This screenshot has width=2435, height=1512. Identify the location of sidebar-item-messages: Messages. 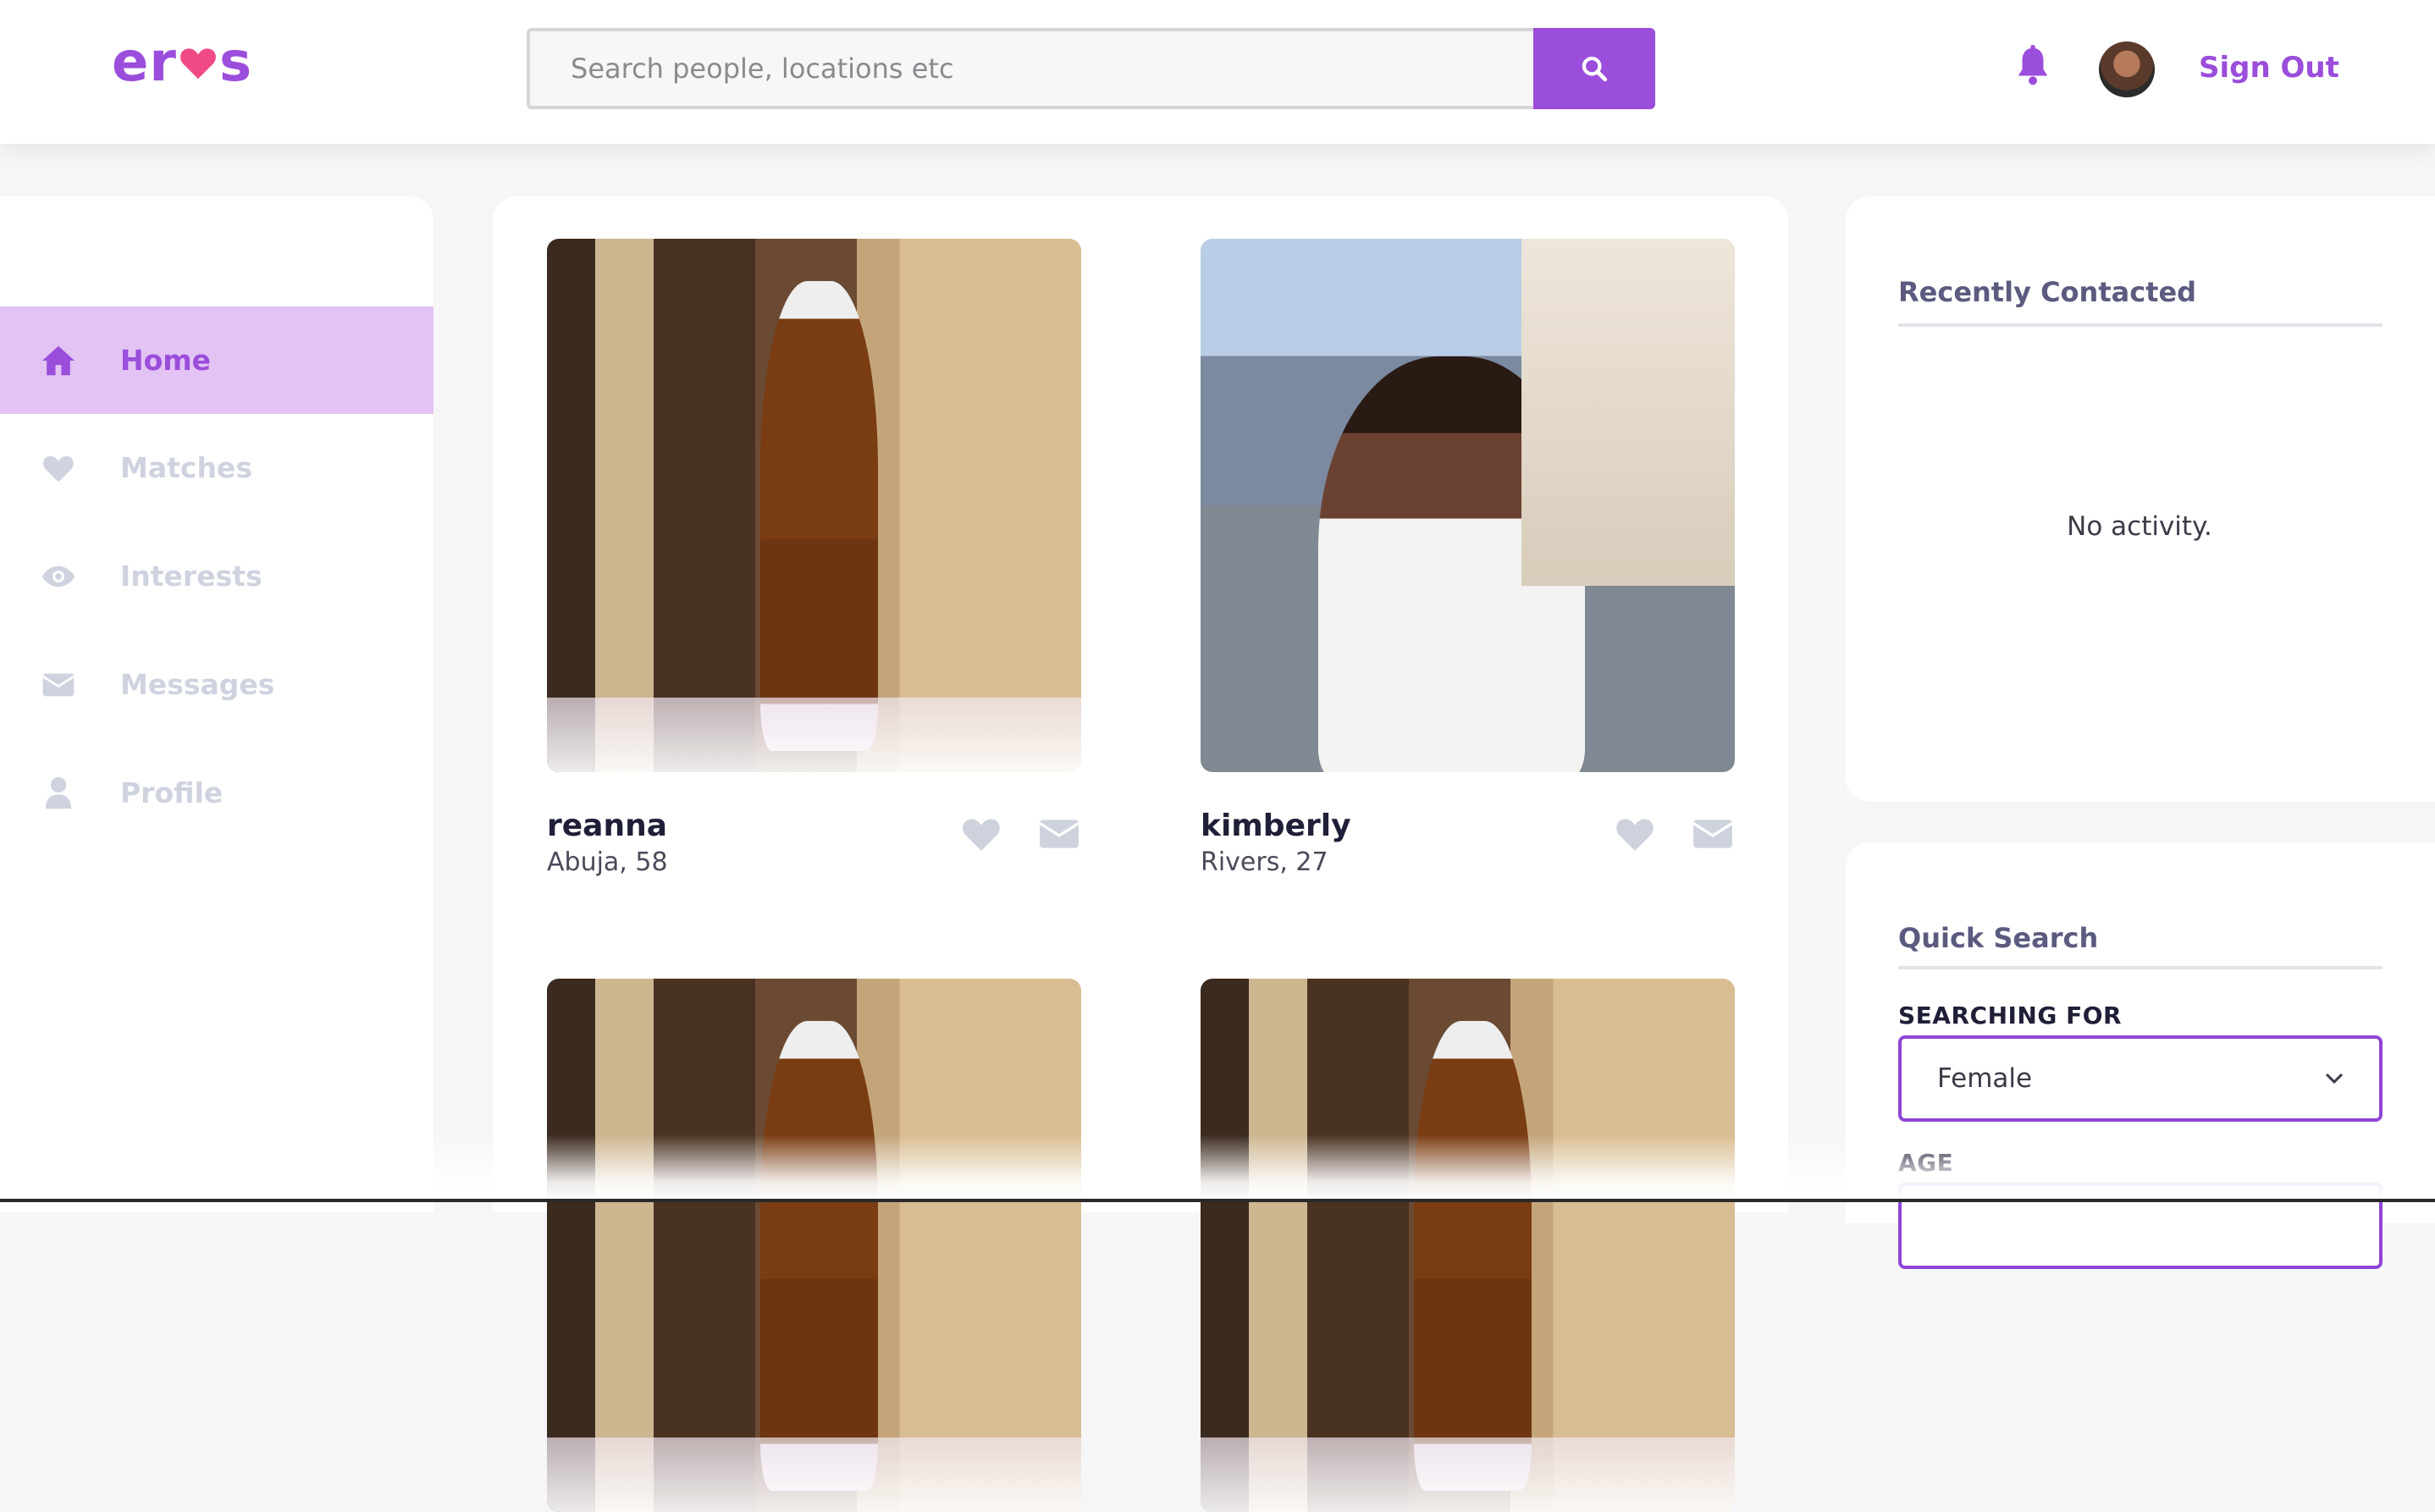
(217, 684).